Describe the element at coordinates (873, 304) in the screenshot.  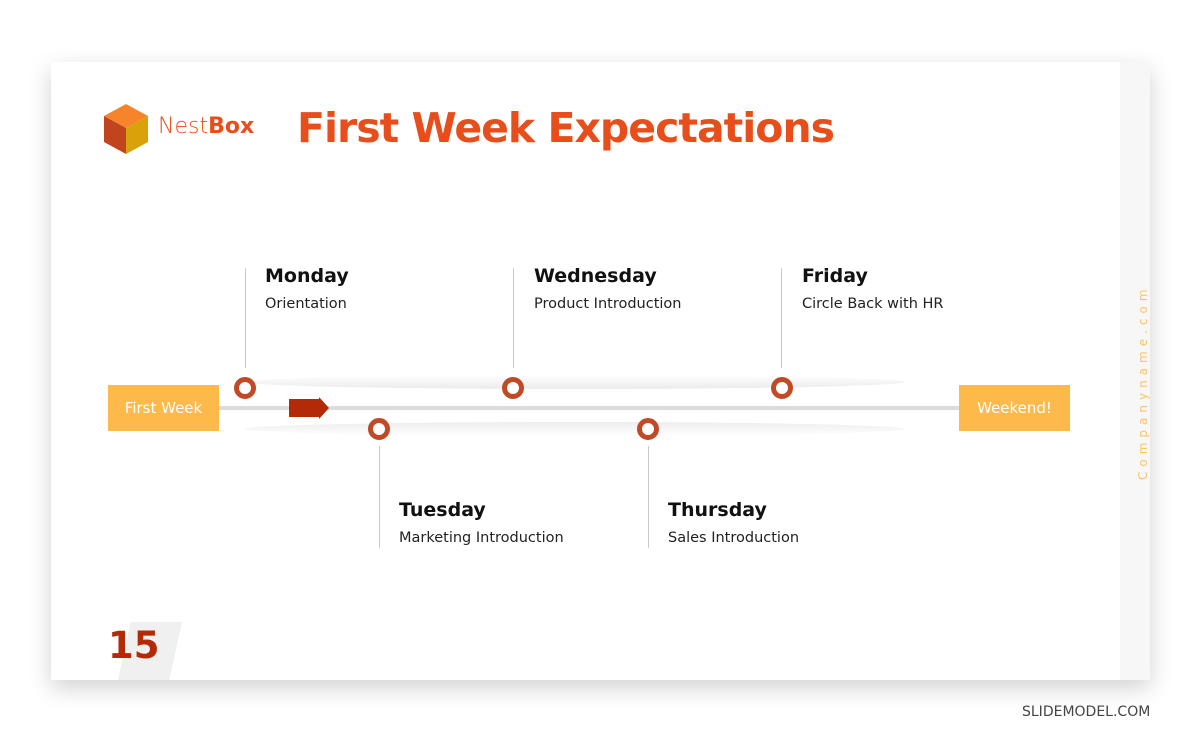
I see `friday-activity: Circle Back with HR` at that location.